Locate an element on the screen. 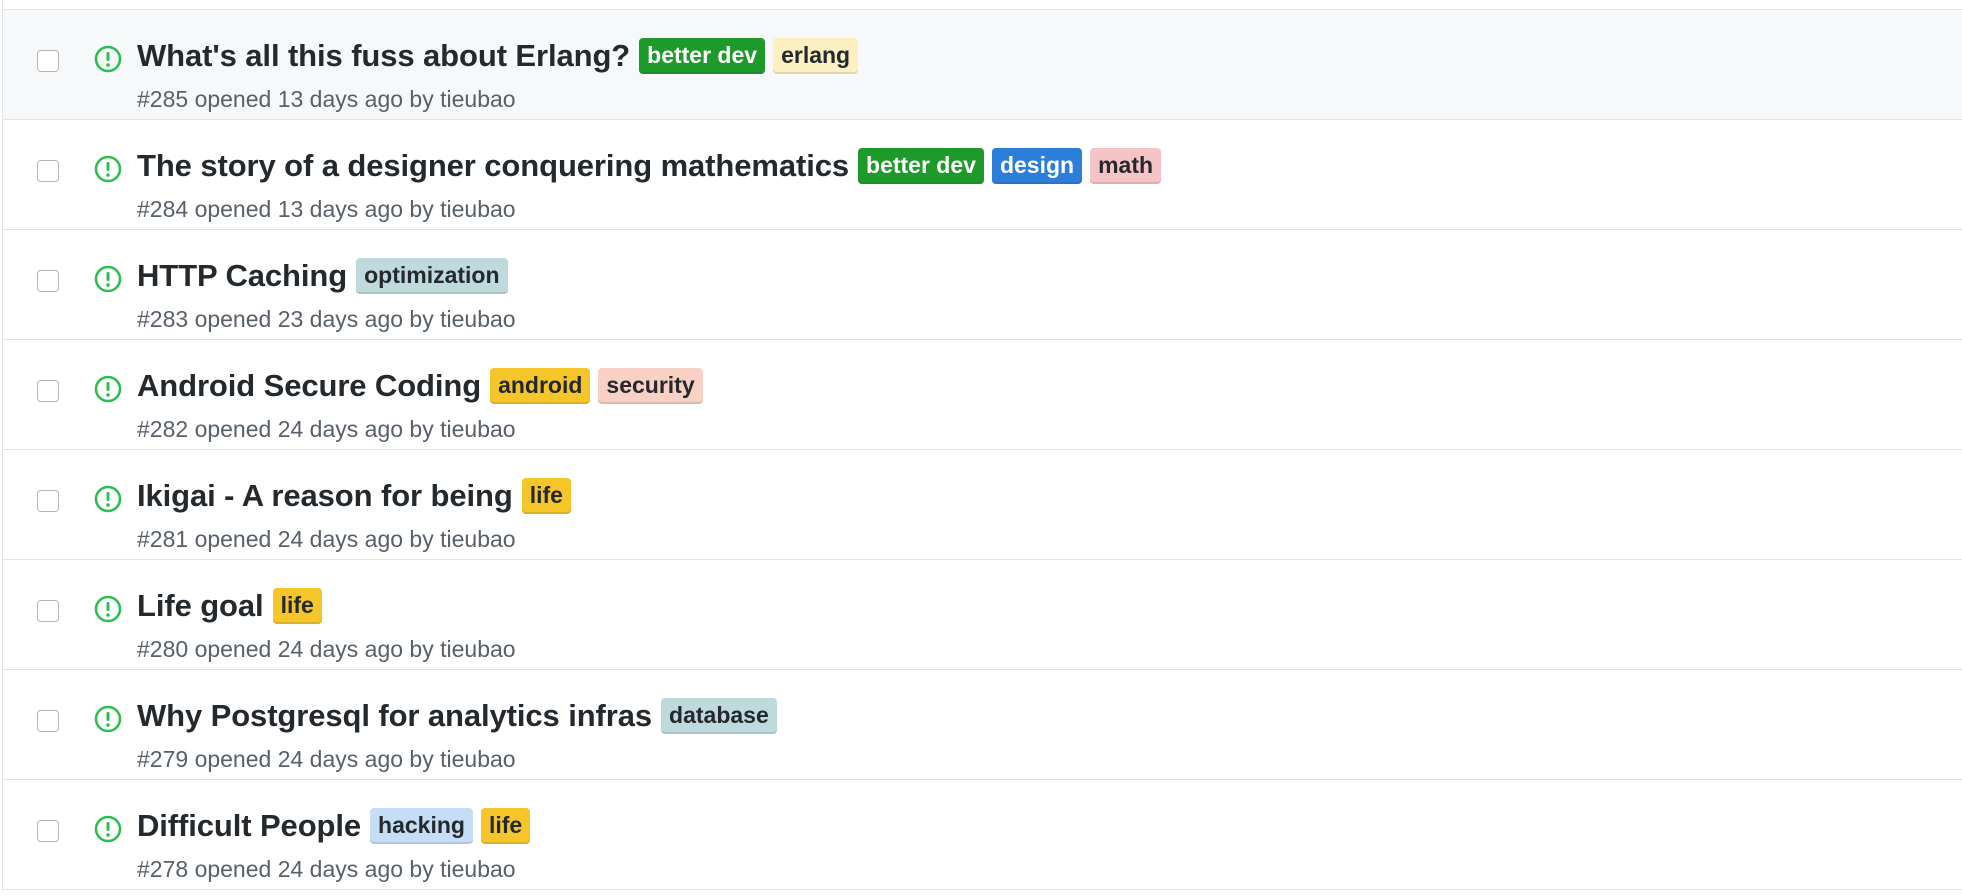  issue-label-hacking: hacking is located at coordinates (421, 826).